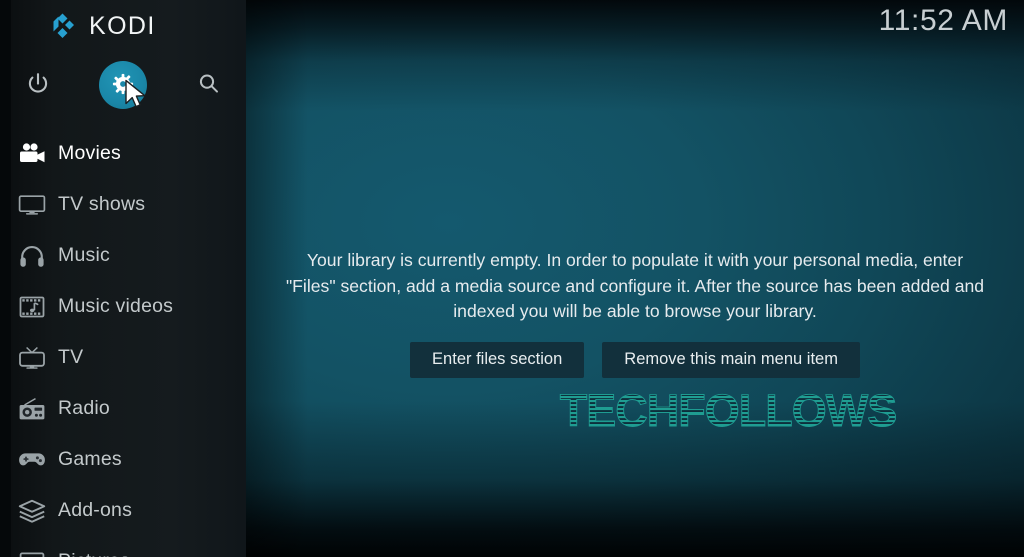 This screenshot has width=1024, height=557. I want to click on sidebar-item-movies: Movies, so click(123, 153).